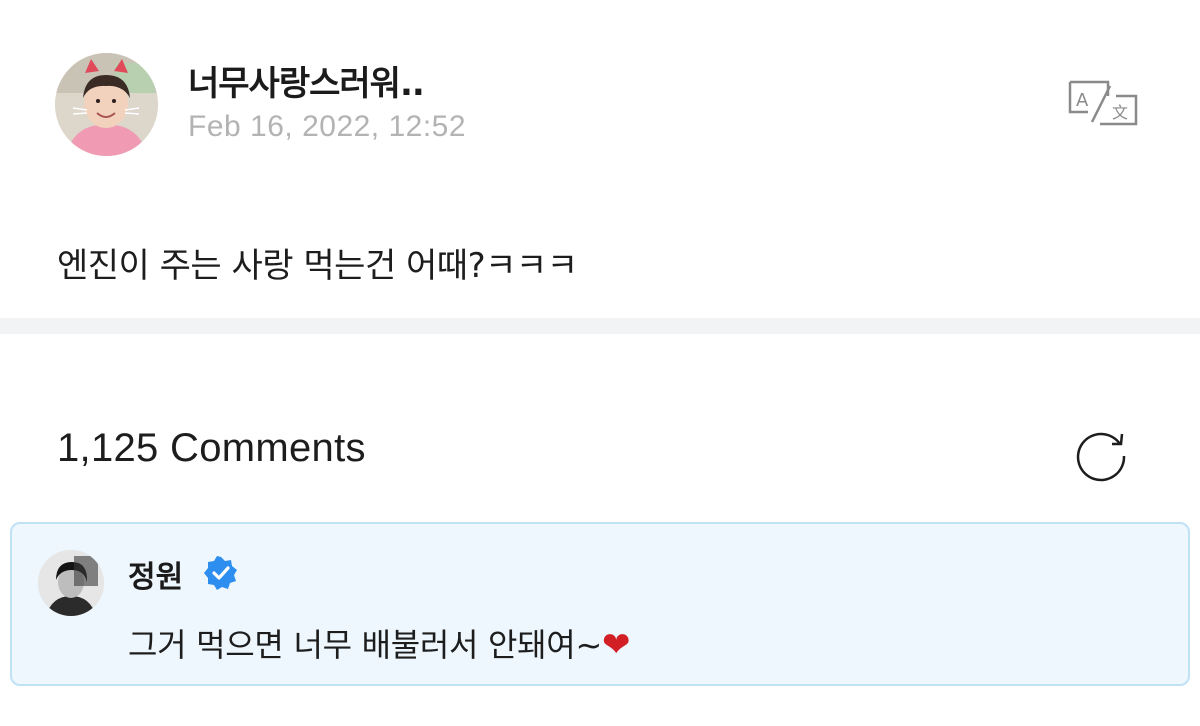 This screenshot has height=726, width=1200. I want to click on author-avatar, so click(106, 104).